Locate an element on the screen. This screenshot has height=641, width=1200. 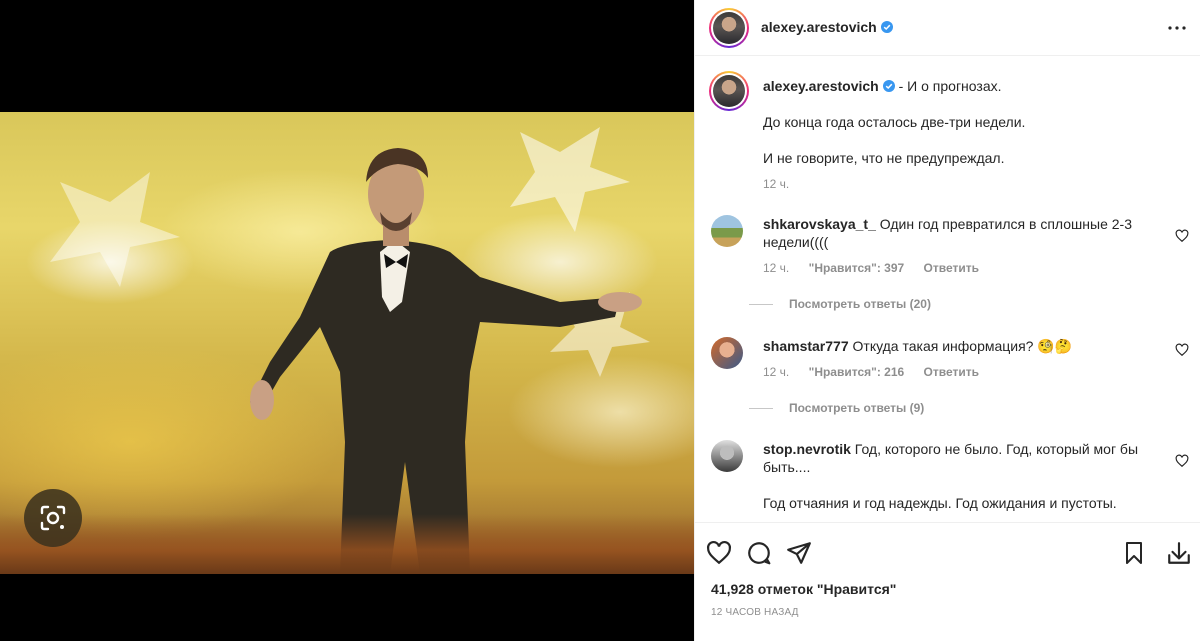
comment-likes: "Нравится": 397 is located at coordinates (857, 268).